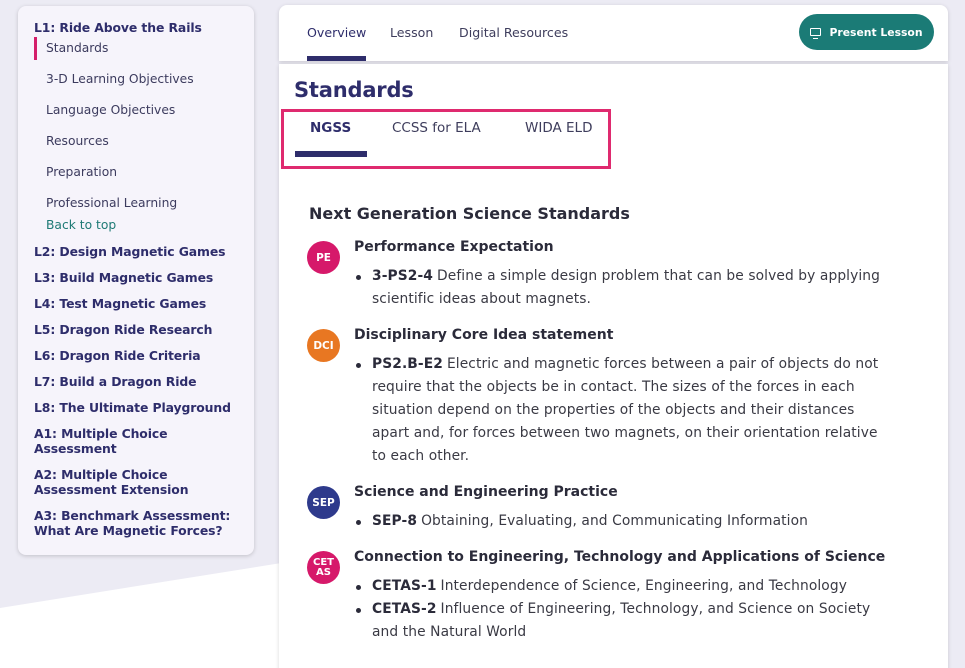  I want to click on standard-code: CETAS-2, so click(404, 609).